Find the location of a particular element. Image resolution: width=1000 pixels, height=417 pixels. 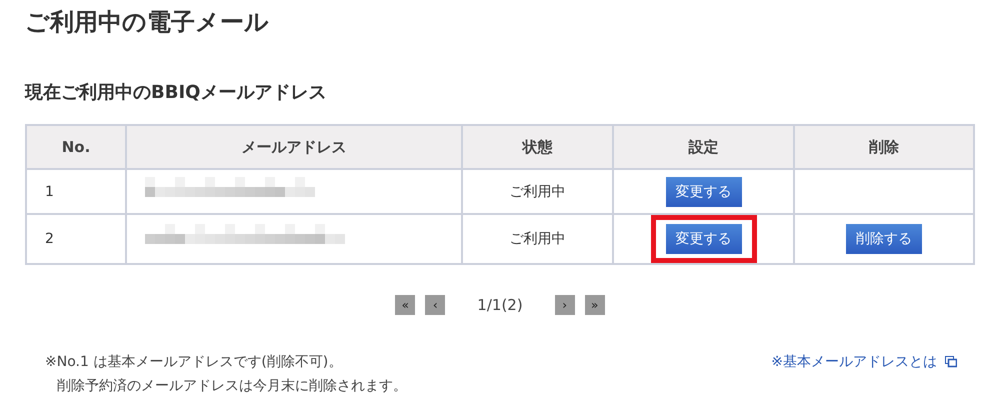

first-page-button: « is located at coordinates (405, 305).